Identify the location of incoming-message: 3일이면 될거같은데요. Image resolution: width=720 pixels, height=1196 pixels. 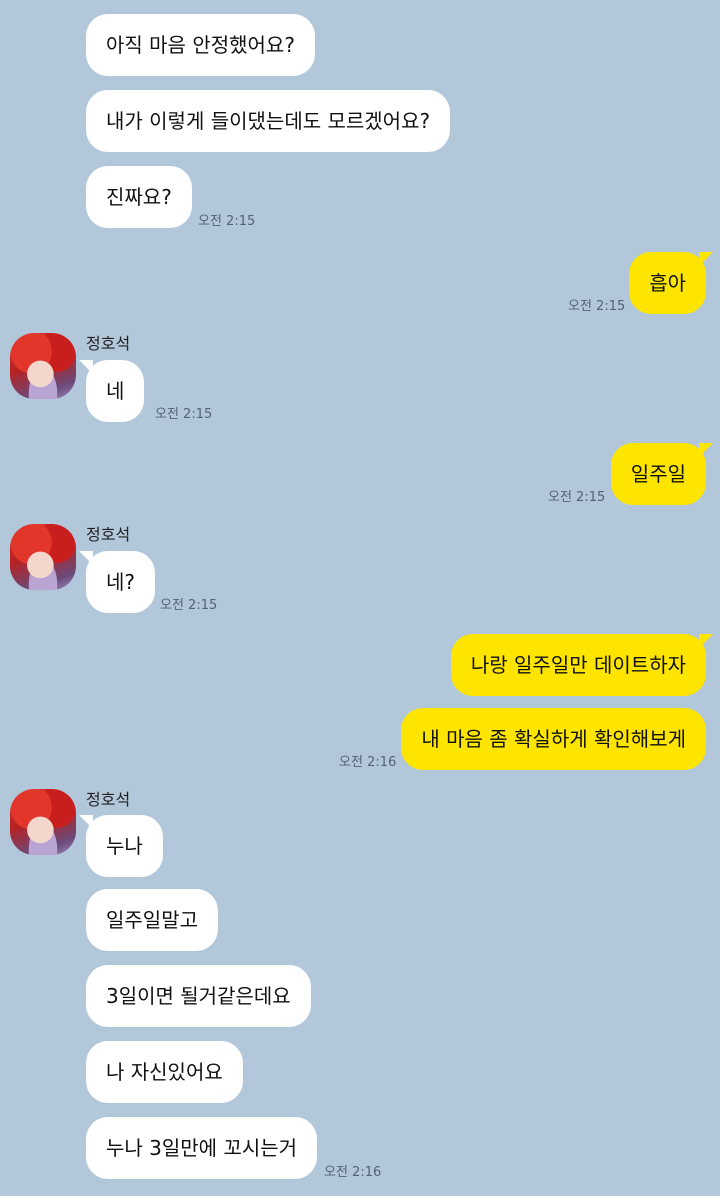
(198, 996).